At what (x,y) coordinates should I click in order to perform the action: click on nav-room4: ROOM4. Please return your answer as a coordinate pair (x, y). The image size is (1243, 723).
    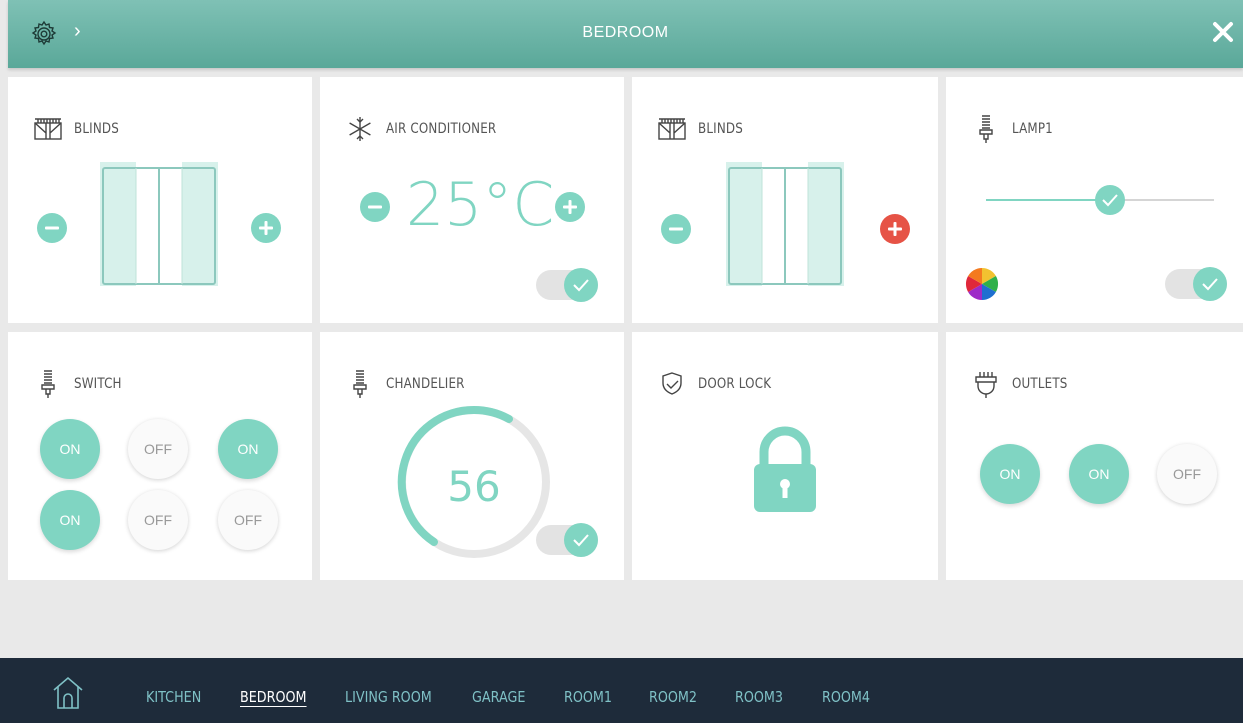
    Looking at the image, I should click on (846, 697).